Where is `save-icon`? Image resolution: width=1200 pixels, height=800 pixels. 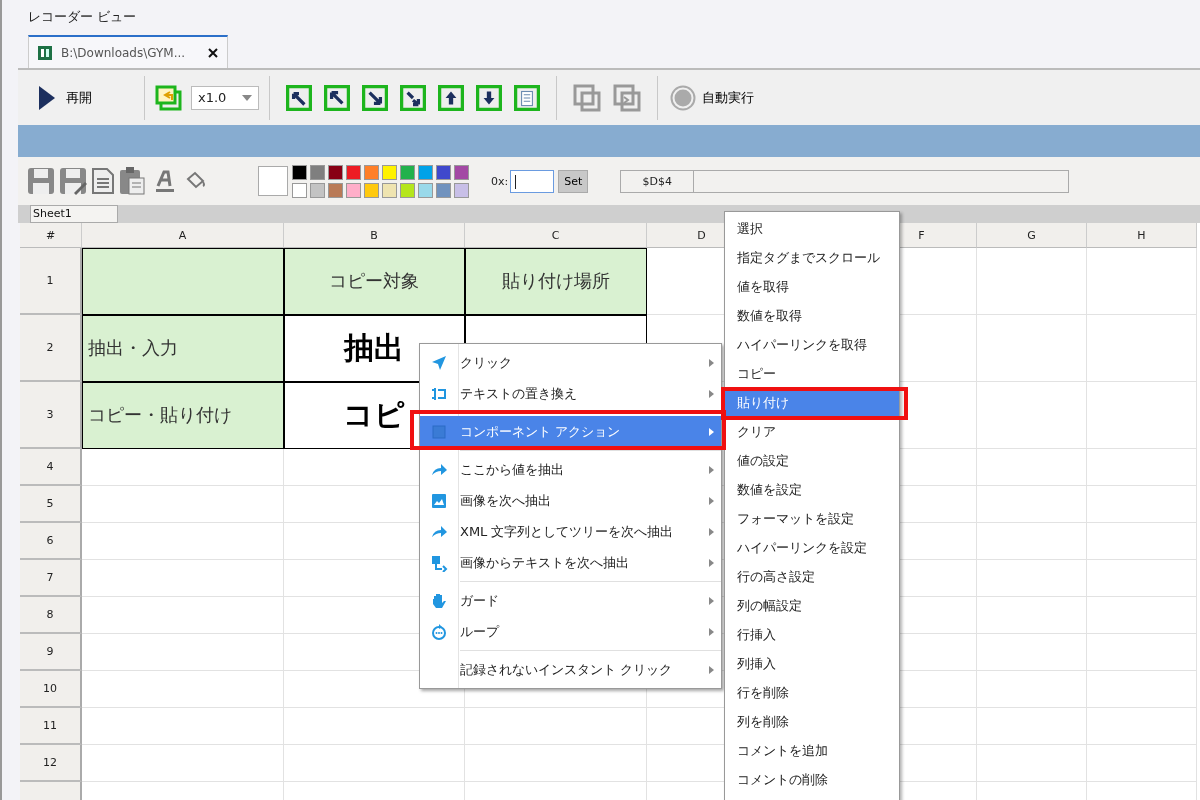
save-icon is located at coordinates (41, 181).